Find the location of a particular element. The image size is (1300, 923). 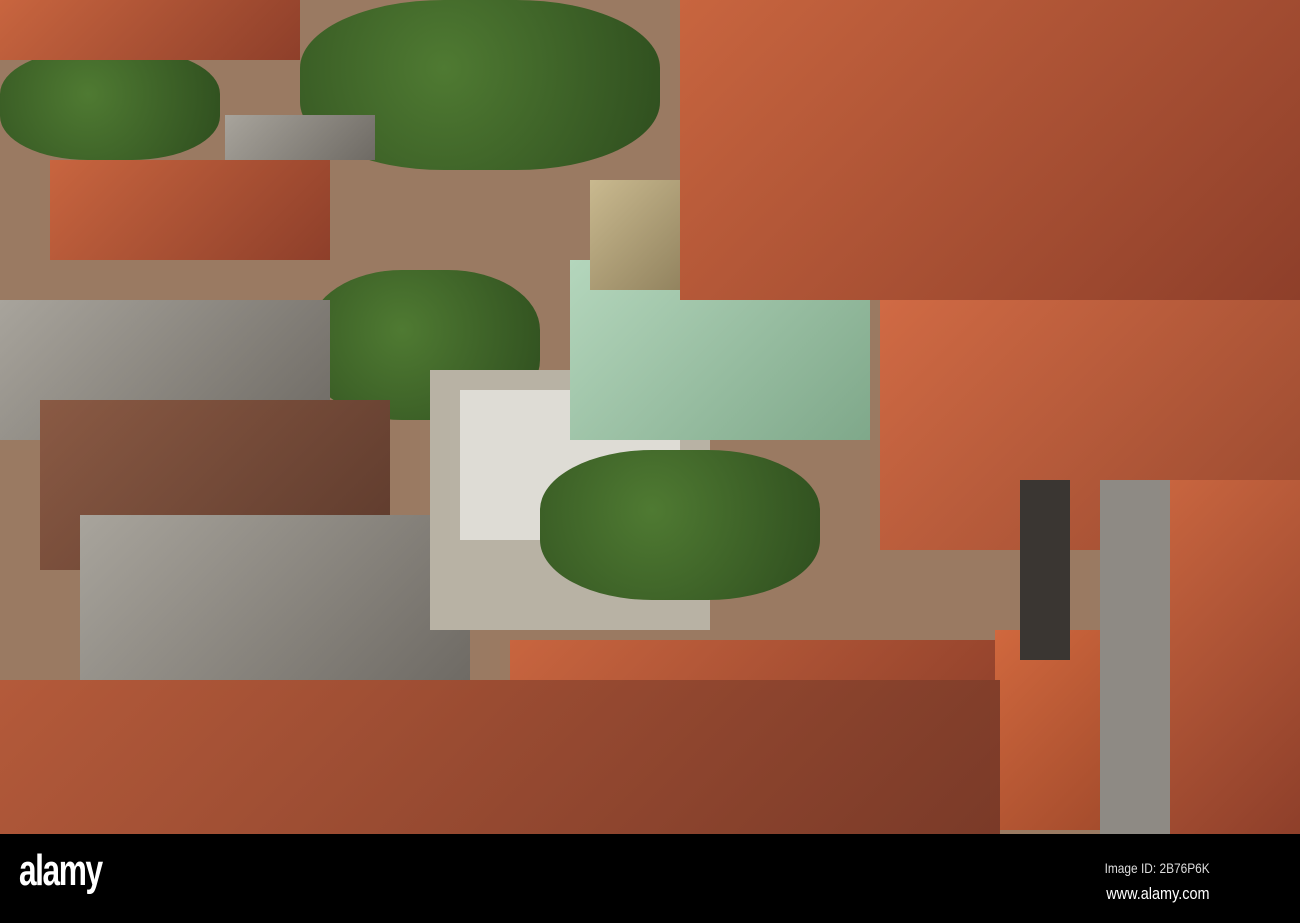

street-east is located at coordinates (1135, 657).